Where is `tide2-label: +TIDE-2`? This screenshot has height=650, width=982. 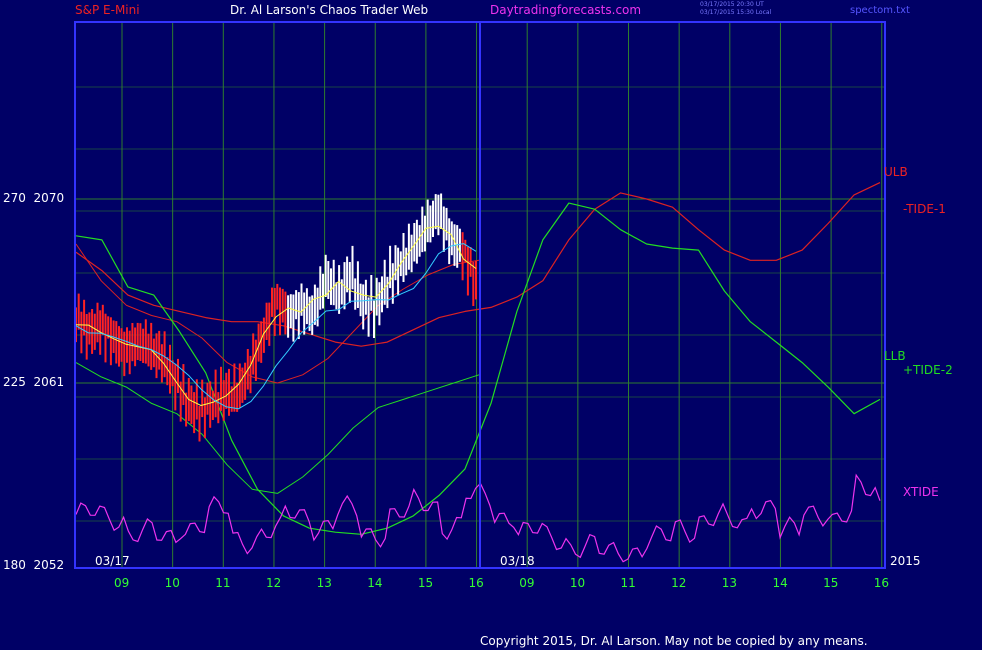 tide2-label: +TIDE-2 is located at coordinates (928, 370).